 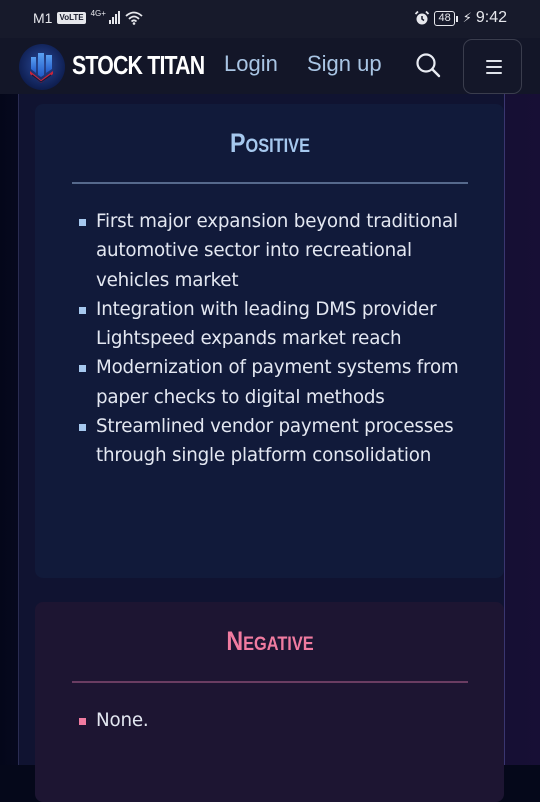 What do you see at coordinates (98, 13) in the screenshot?
I see `network-type: 4G+` at bounding box center [98, 13].